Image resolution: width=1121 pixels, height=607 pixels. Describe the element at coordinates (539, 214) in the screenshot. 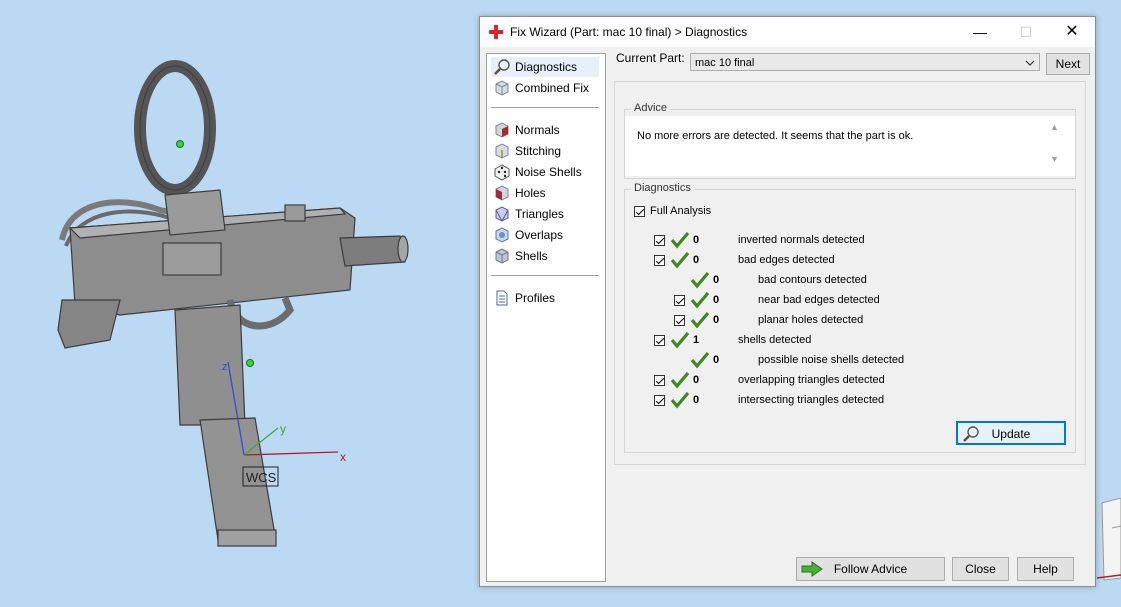

I see `nav-label: Triangles` at that location.